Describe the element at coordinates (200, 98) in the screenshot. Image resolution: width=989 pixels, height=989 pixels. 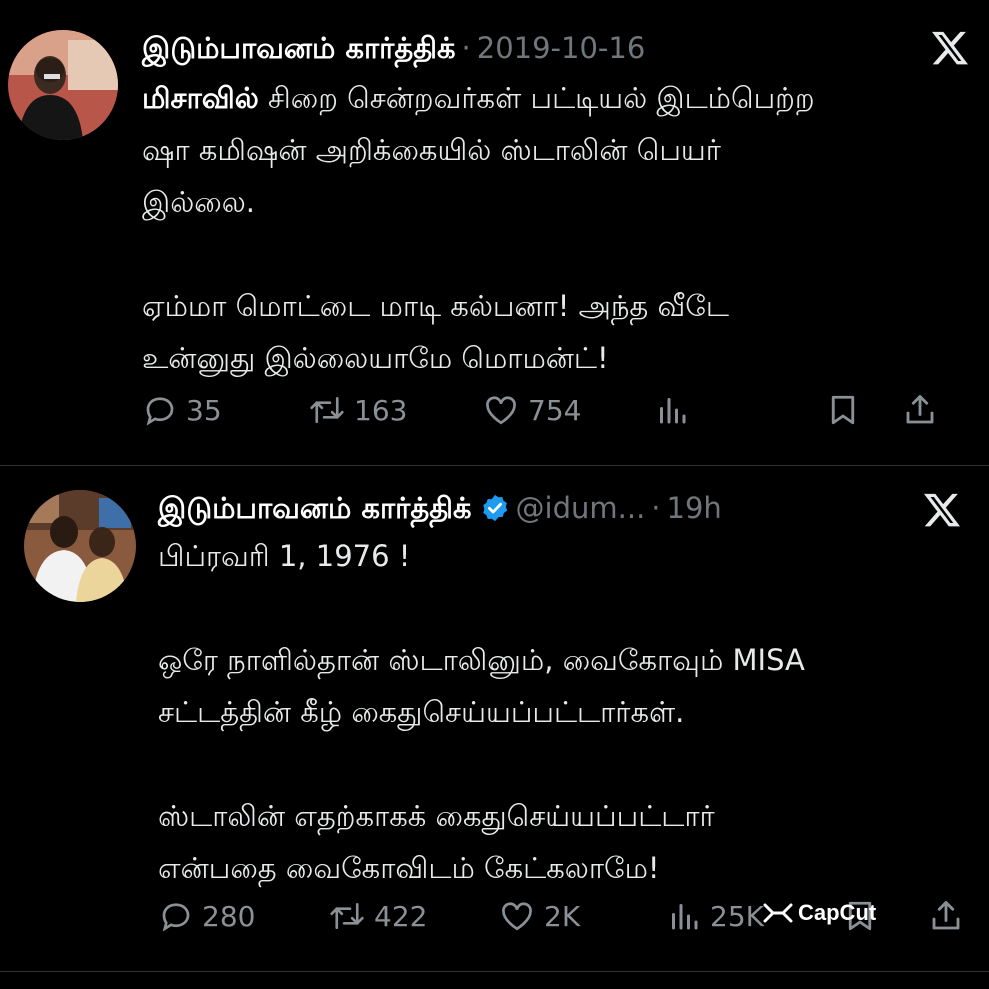
I see `tweet-text-bold: மிசாவில்` at that location.